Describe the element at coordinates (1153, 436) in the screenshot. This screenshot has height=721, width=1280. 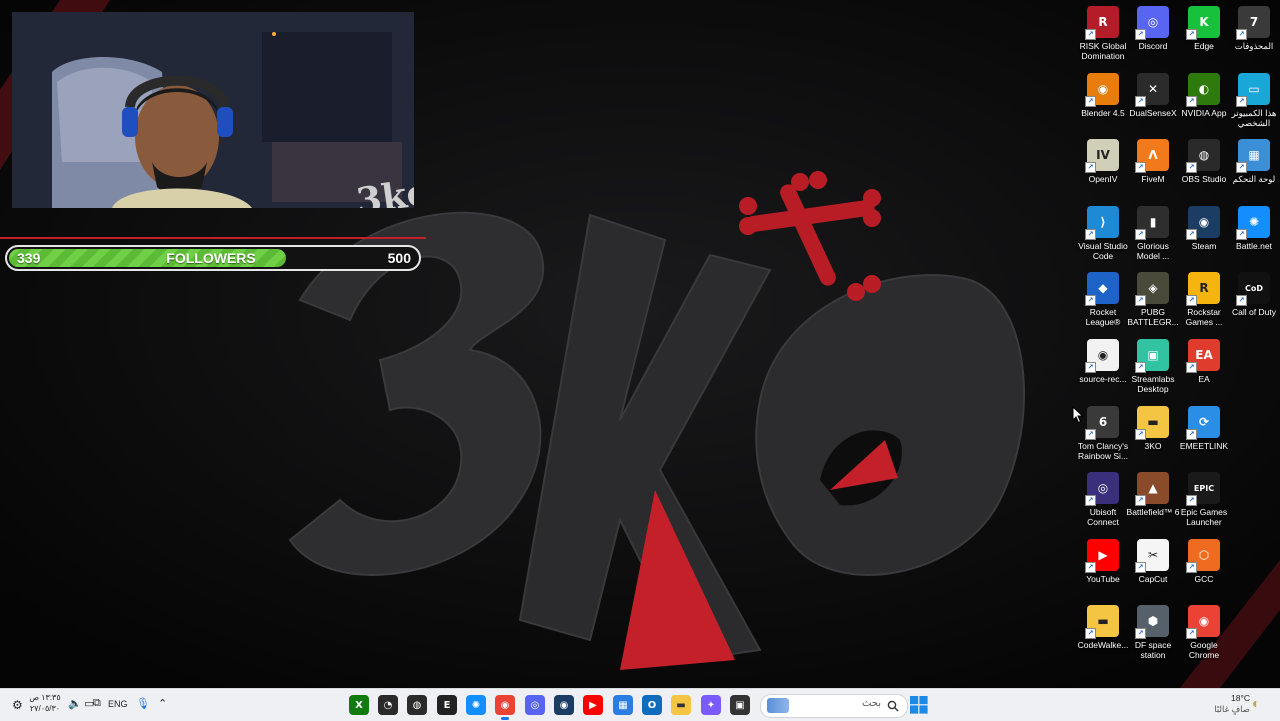
I see `desktop-shortcut: ▬ ↗ 3KO` at that location.